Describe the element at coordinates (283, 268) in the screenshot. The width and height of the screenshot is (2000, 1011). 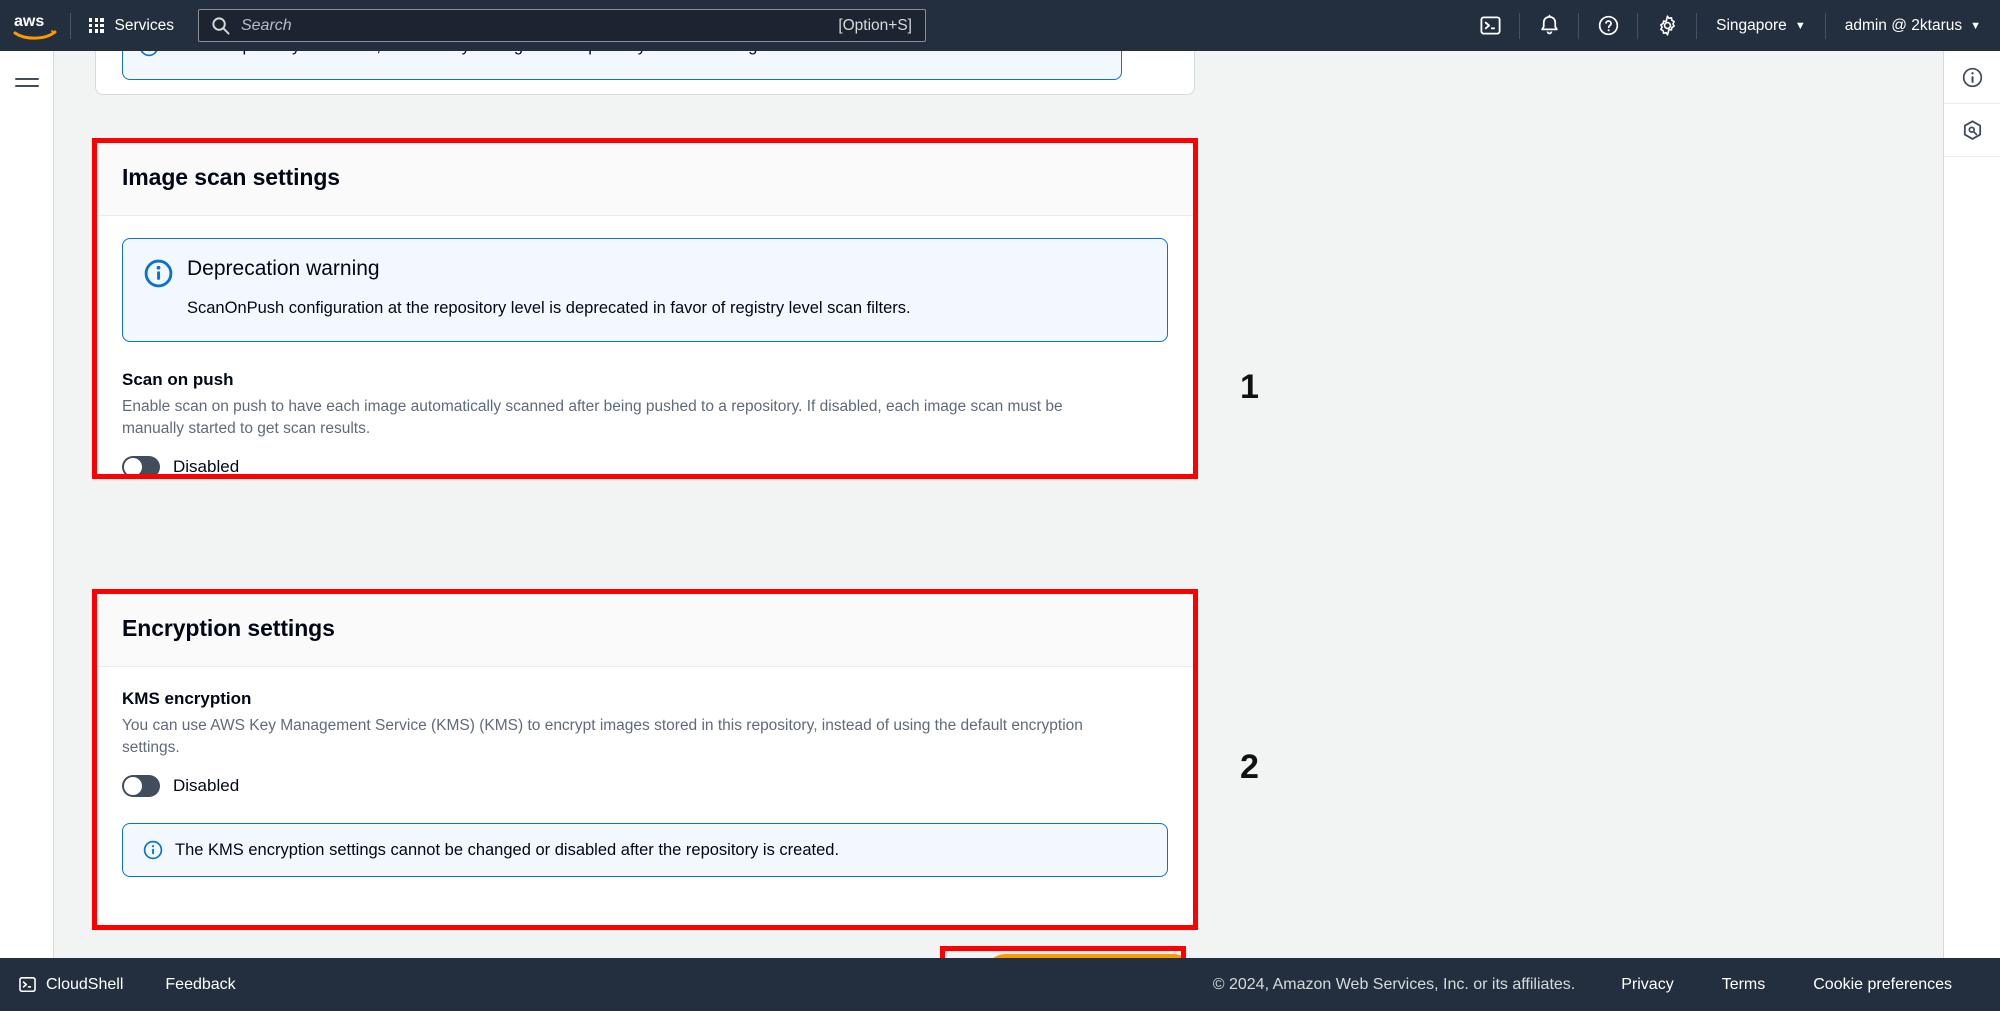
I see `deprecation-warning-heading: Deprecation warning` at that location.